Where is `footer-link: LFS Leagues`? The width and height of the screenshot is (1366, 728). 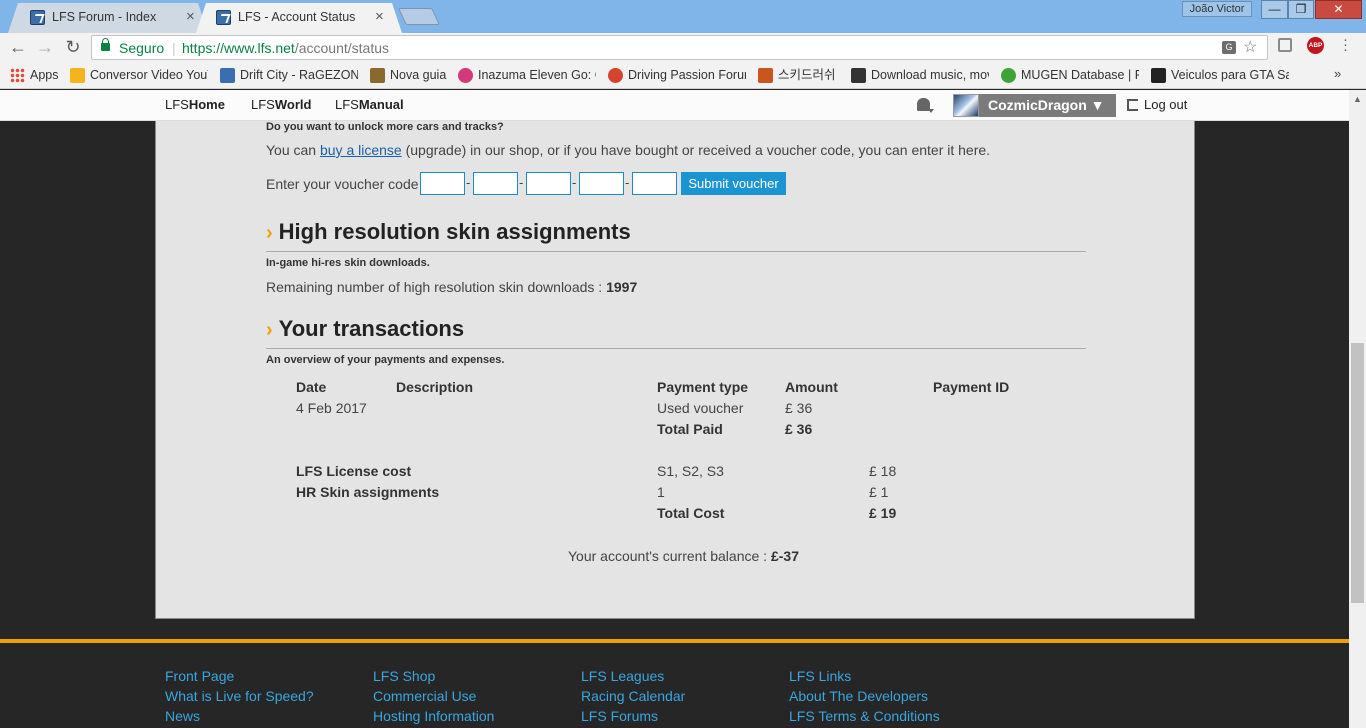
footer-link: LFS Leagues is located at coordinates (622, 676).